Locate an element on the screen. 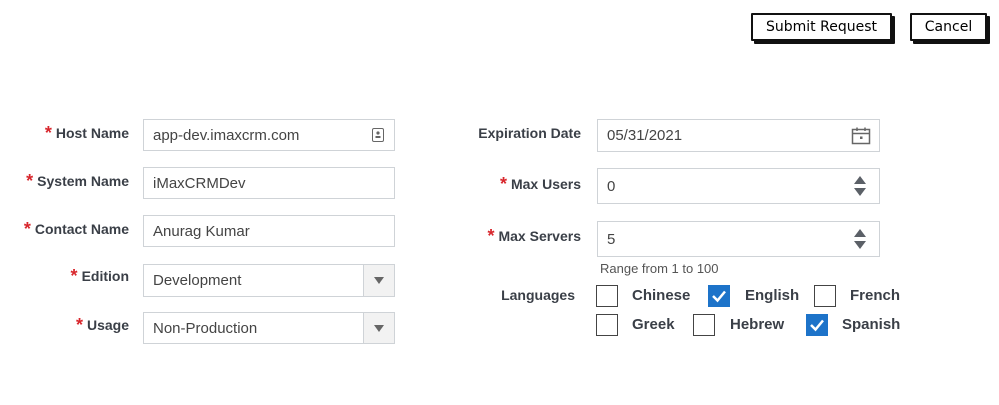 This screenshot has width=999, height=405. host-name-label: * Host Name is located at coordinates (86, 133).